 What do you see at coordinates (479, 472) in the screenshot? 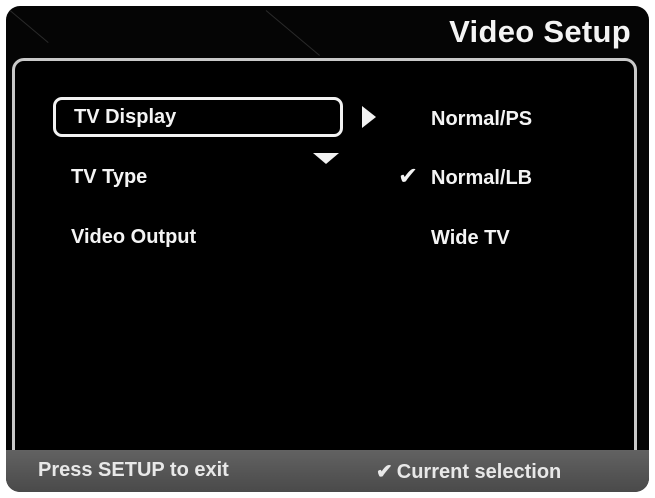
I see `legend-label: Current selection` at bounding box center [479, 472].